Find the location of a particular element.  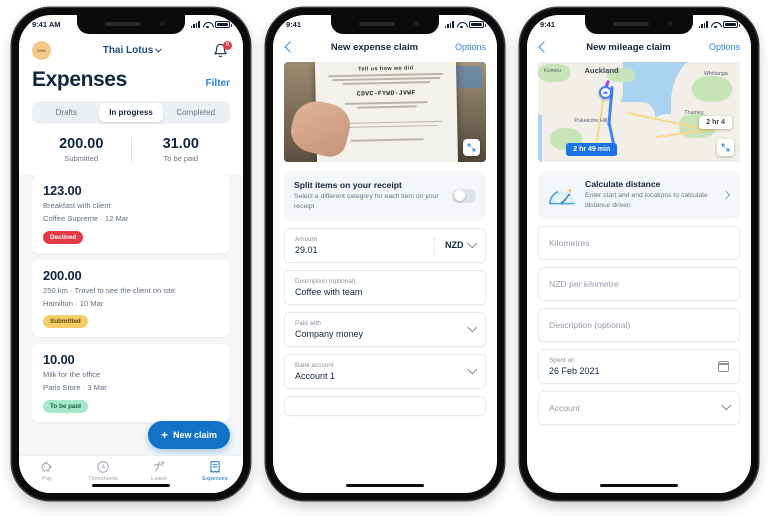

phone3-status-bar: 9:41 is located at coordinates (639, 24).